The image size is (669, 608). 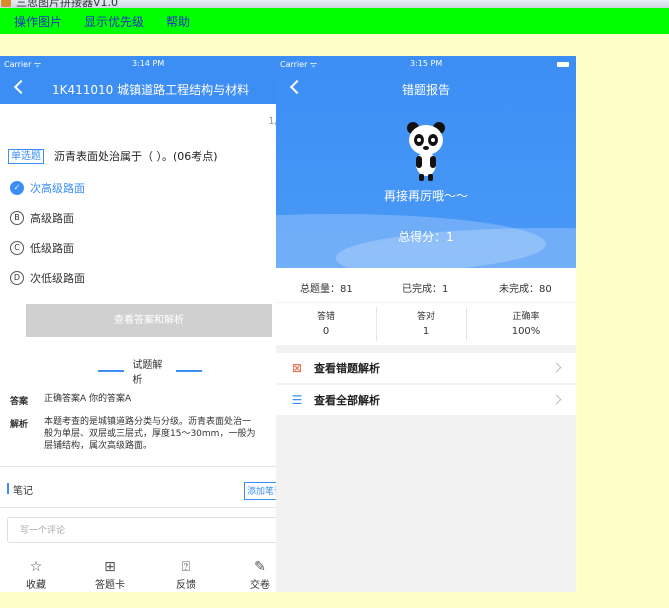 What do you see at coordinates (57, 278) in the screenshot?
I see `option-d-text: 次低级路面` at bounding box center [57, 278].